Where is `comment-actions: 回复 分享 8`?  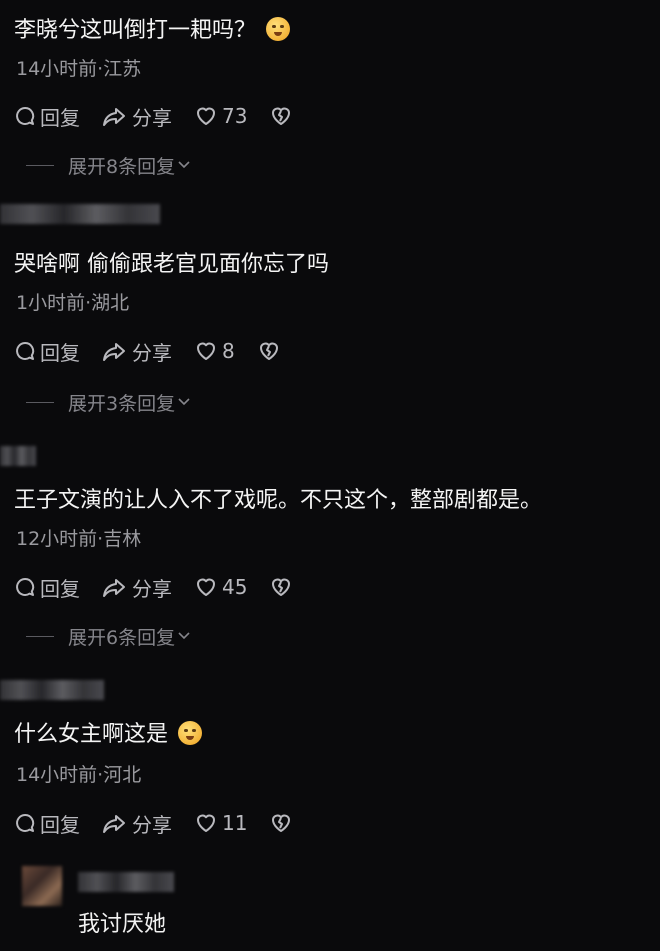 comment-actions: 回复 分享 8 is located at coordinates (149, 351).